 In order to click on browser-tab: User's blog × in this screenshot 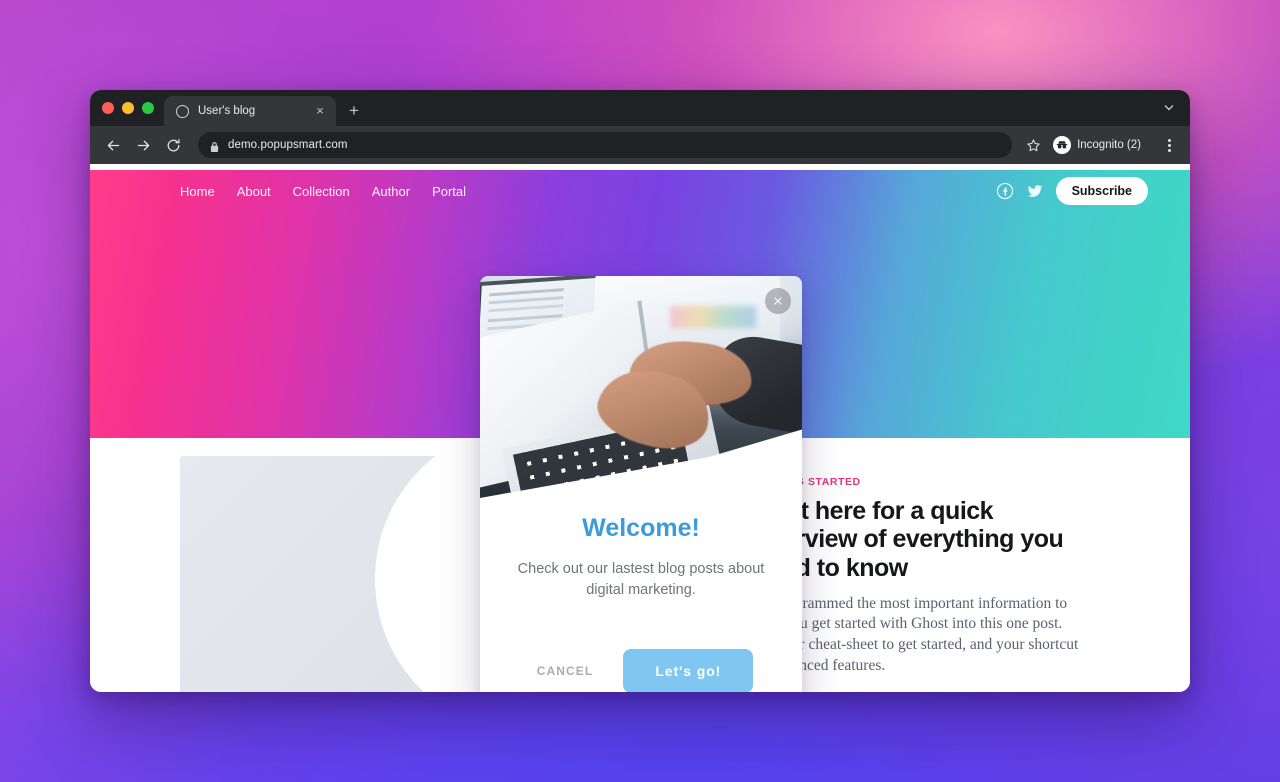, I will do `click(250, 111)`.